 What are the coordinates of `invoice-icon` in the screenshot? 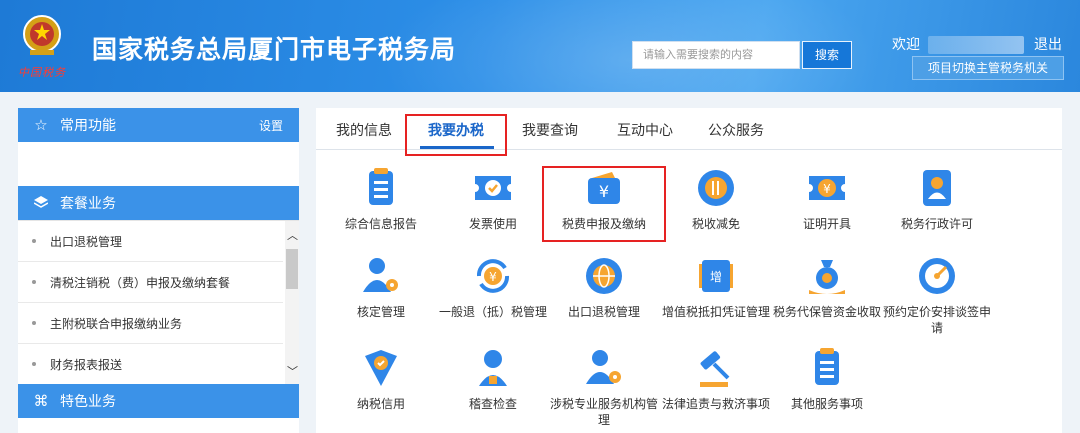 It's located at (493, 188).